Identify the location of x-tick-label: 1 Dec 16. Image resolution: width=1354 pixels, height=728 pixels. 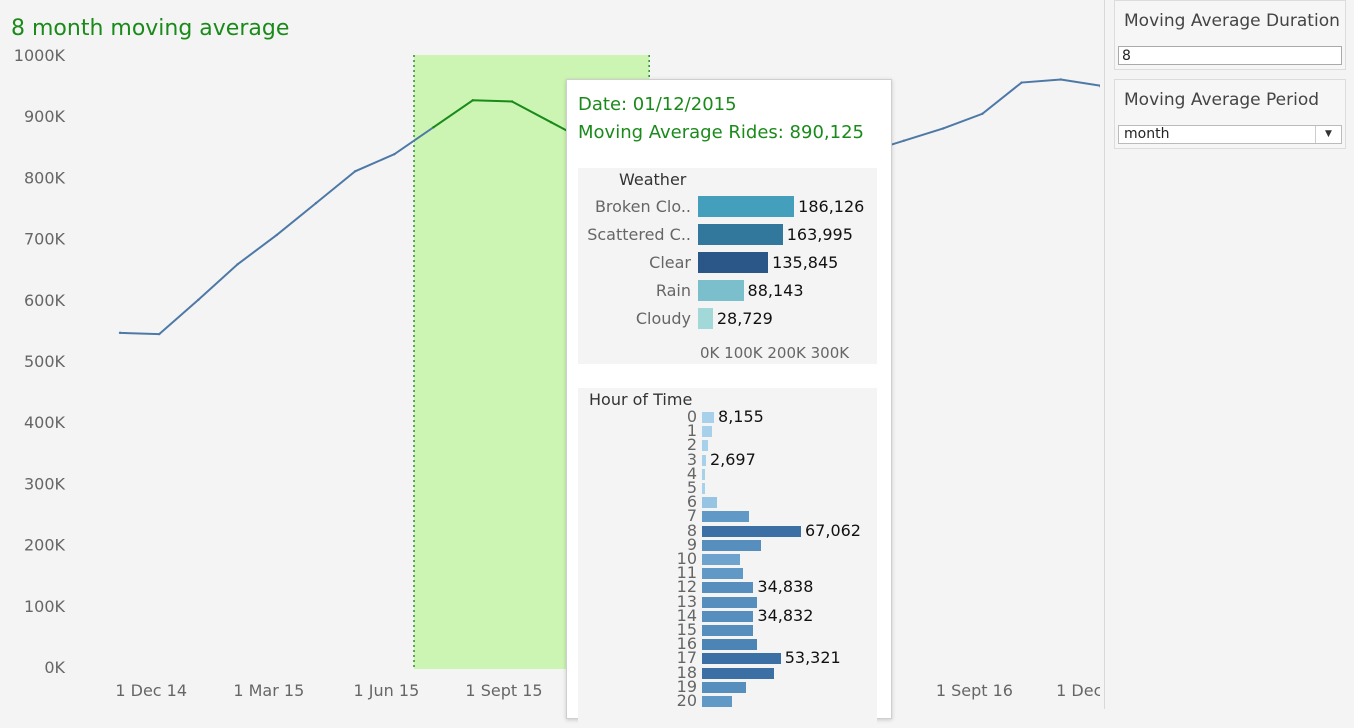
(1078, 690).